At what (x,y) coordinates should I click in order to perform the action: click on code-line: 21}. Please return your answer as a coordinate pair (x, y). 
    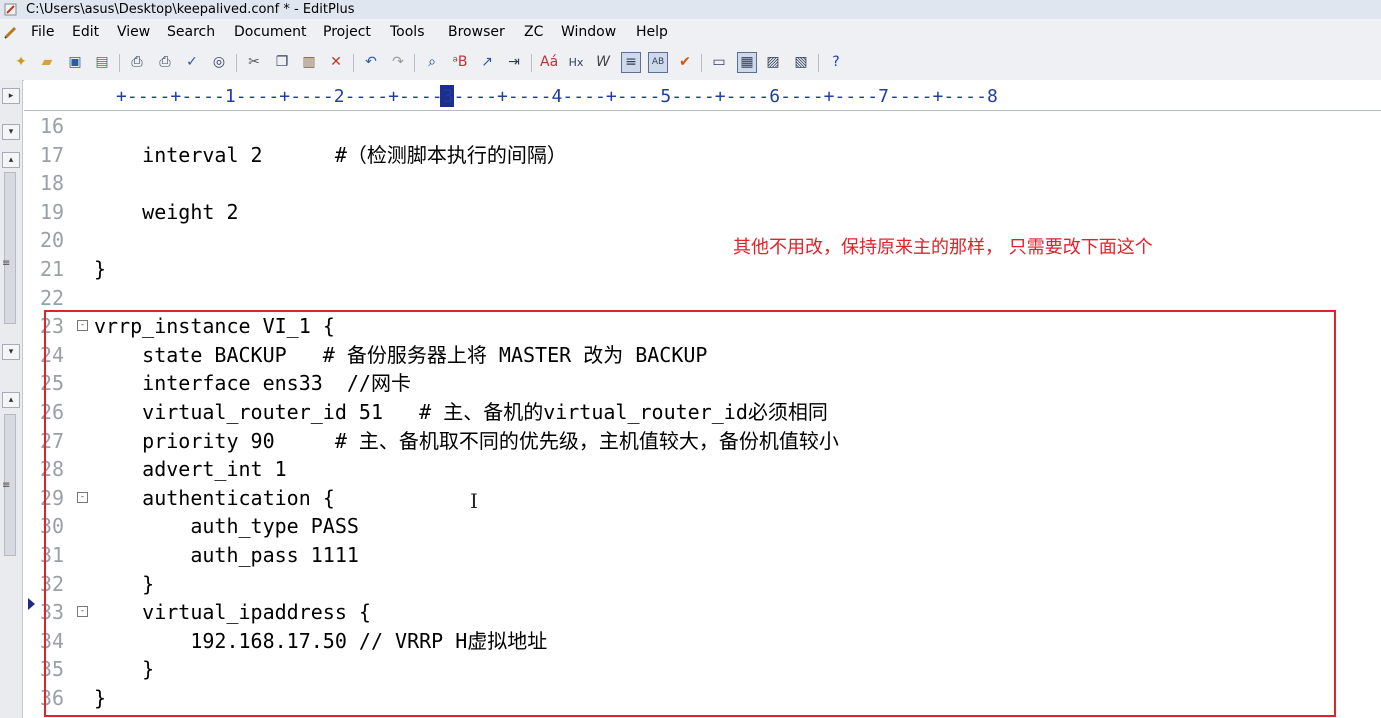
    Looking at the image, I should click on (702, 269).